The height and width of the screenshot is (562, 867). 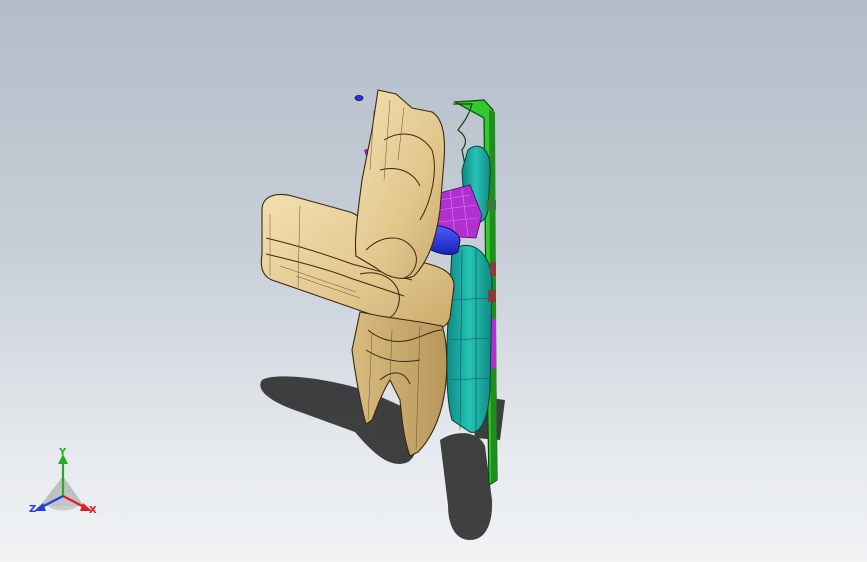 I want to click on z-axis-label: Z, so click(x=33, y=509).